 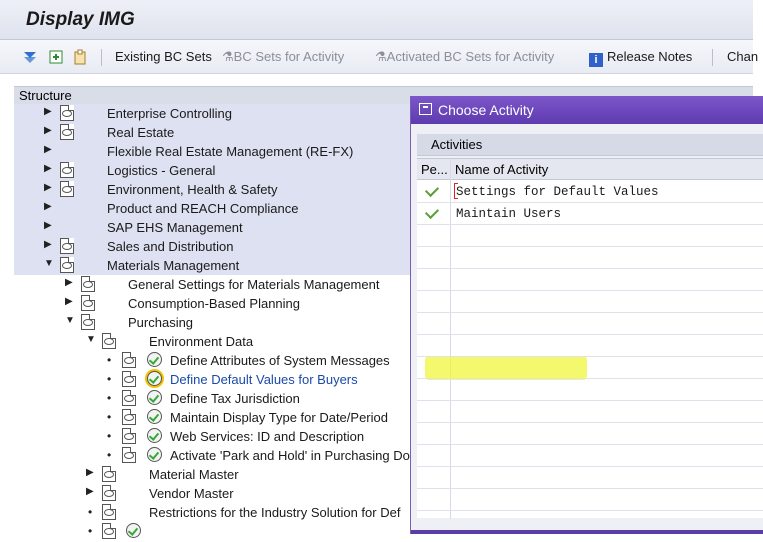 I want to click on clipboard-icon, so click(x=80, y=57).